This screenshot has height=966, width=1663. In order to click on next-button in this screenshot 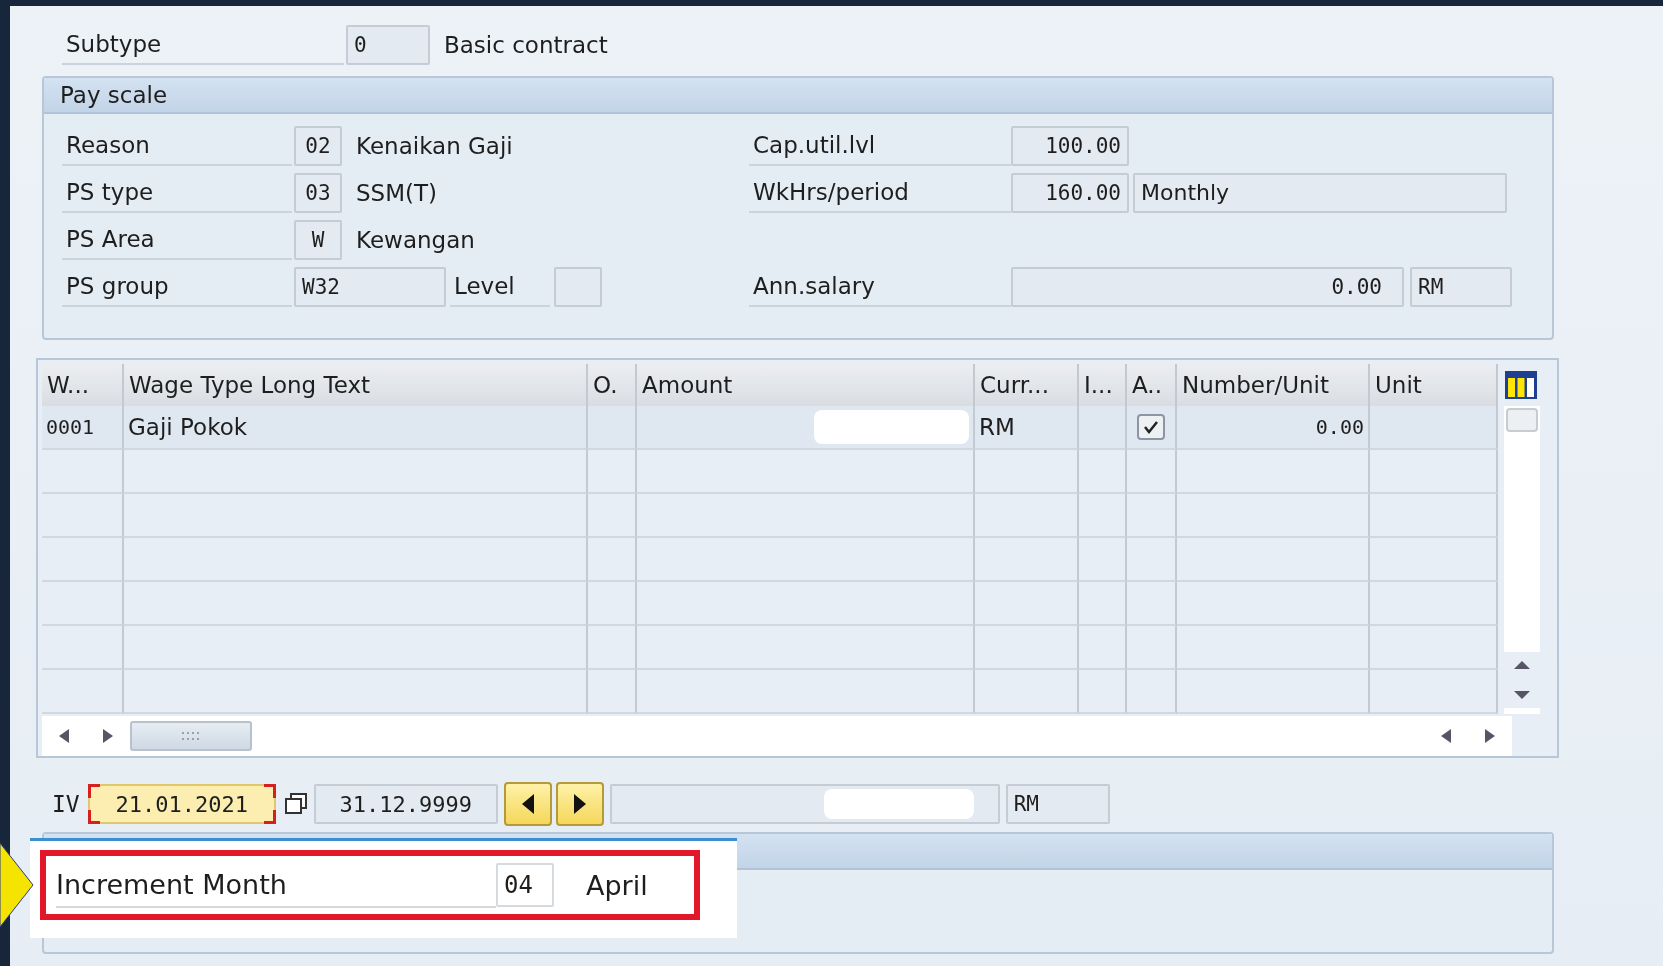, I will do `click(579, 804)`.